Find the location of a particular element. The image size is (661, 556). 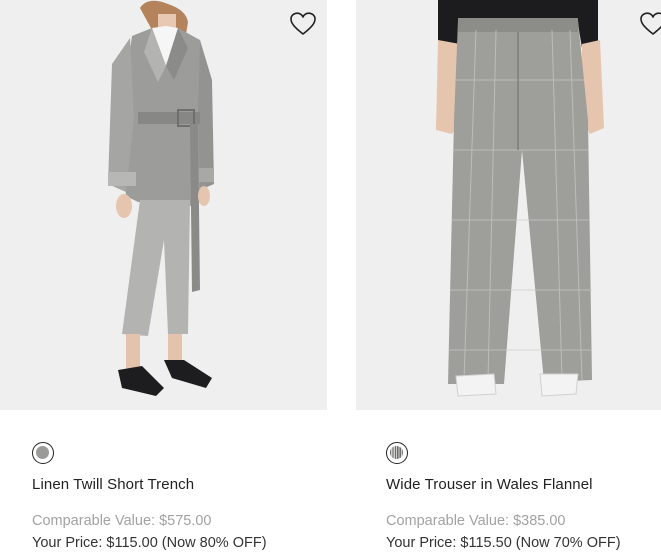

your-price: Your Price: $115.50 (Now 70% OFF) is located at coordinates (503, 543).